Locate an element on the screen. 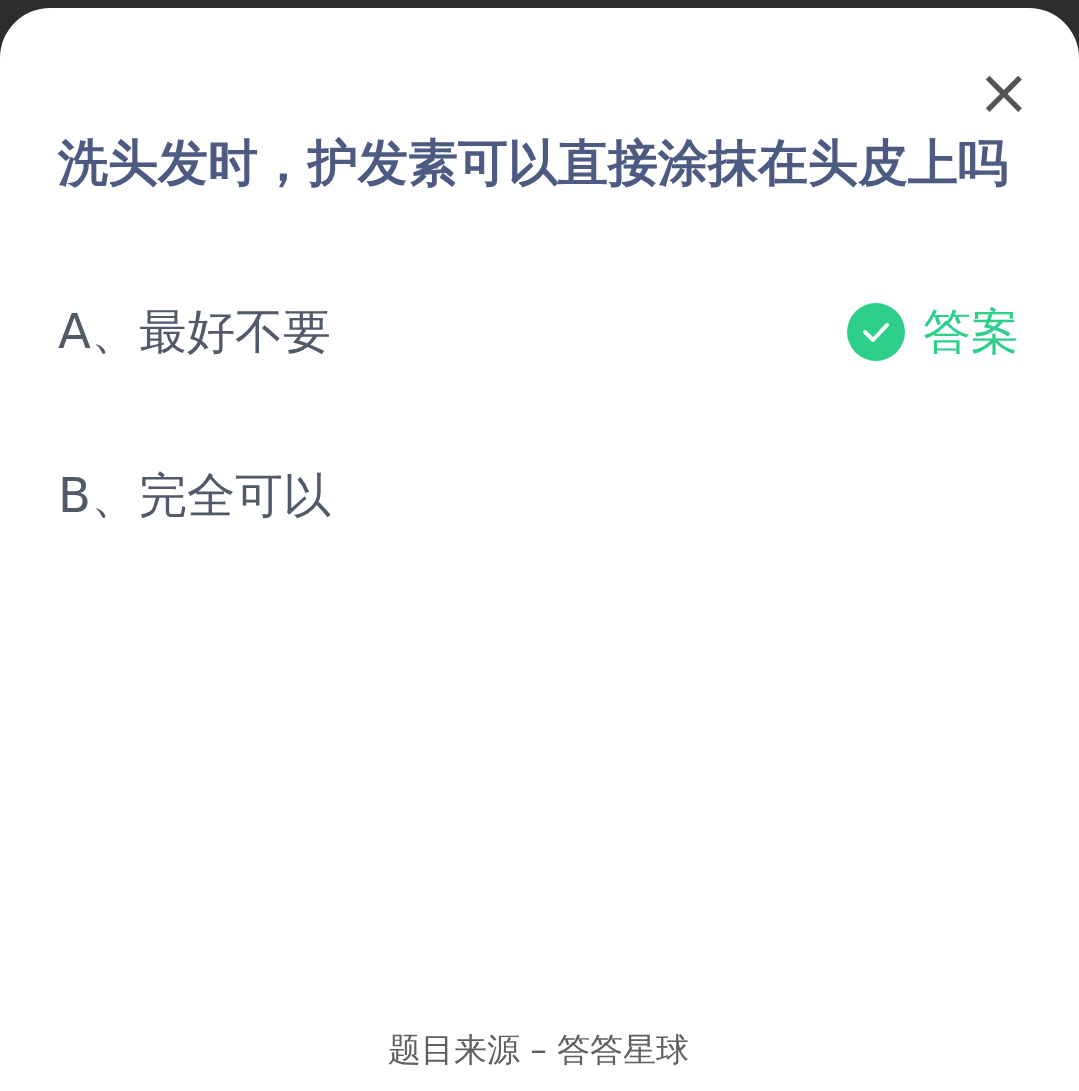 This screenshot has width=1079, height=1091. option-row: B、完全可以 is located at coordinates (538, 496).